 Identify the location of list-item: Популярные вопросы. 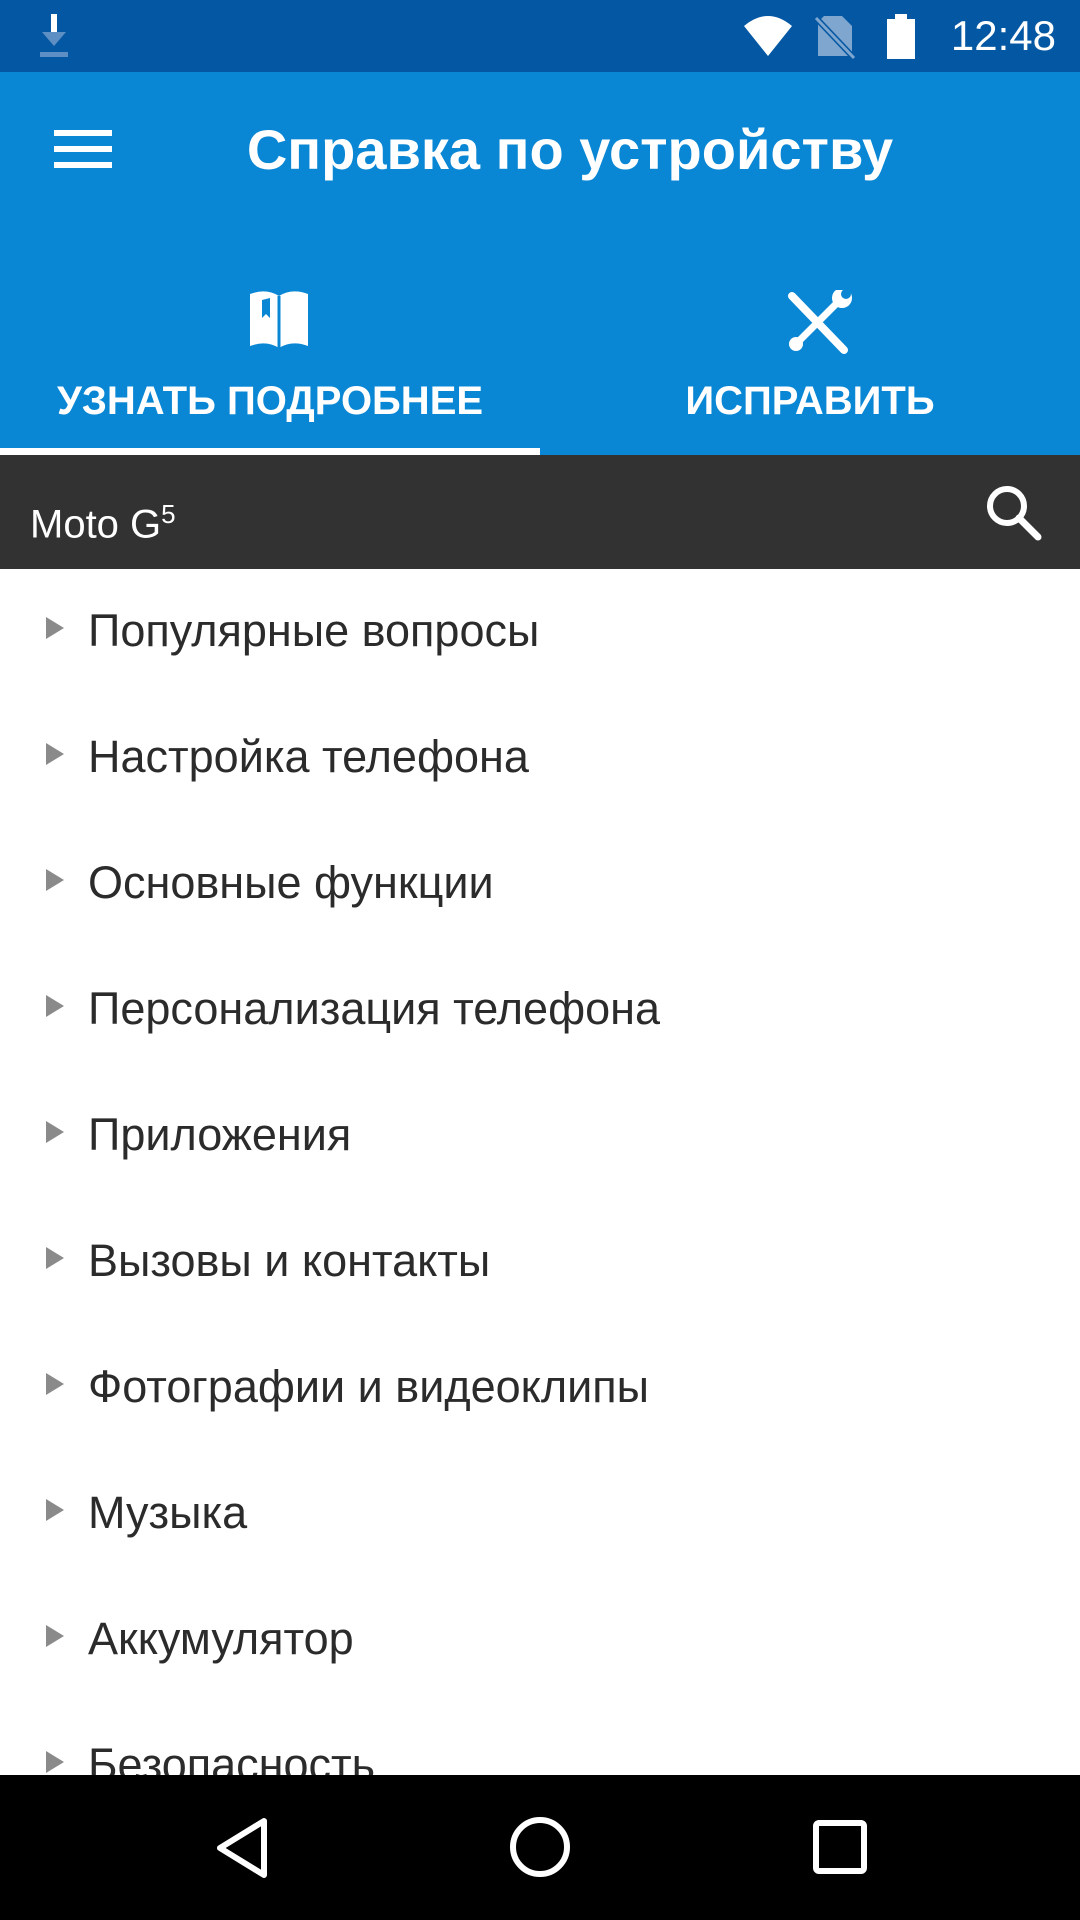
(540, 632).